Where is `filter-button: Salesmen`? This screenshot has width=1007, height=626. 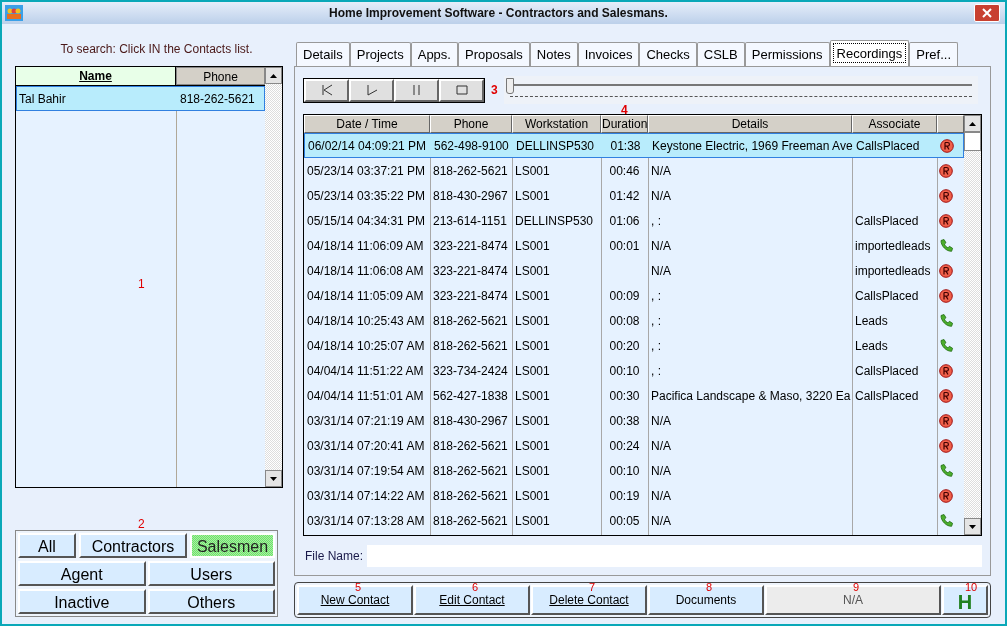
filter-button: Salesmen is located at coordinates (232, 545).